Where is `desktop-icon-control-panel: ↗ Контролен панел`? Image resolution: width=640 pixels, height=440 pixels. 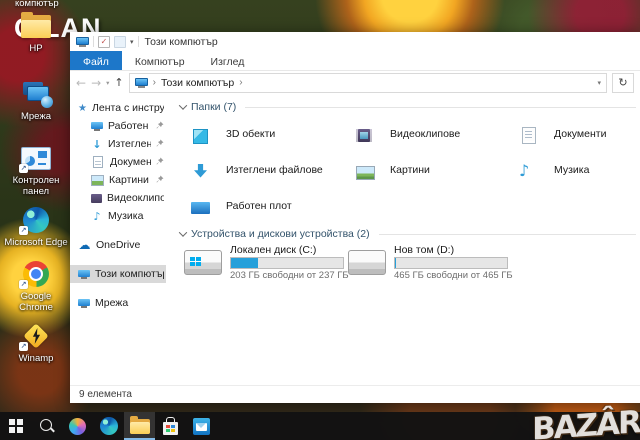
desktop-icon-control-panel: ↗ Контролен панел is located at coordinates (36, 171).